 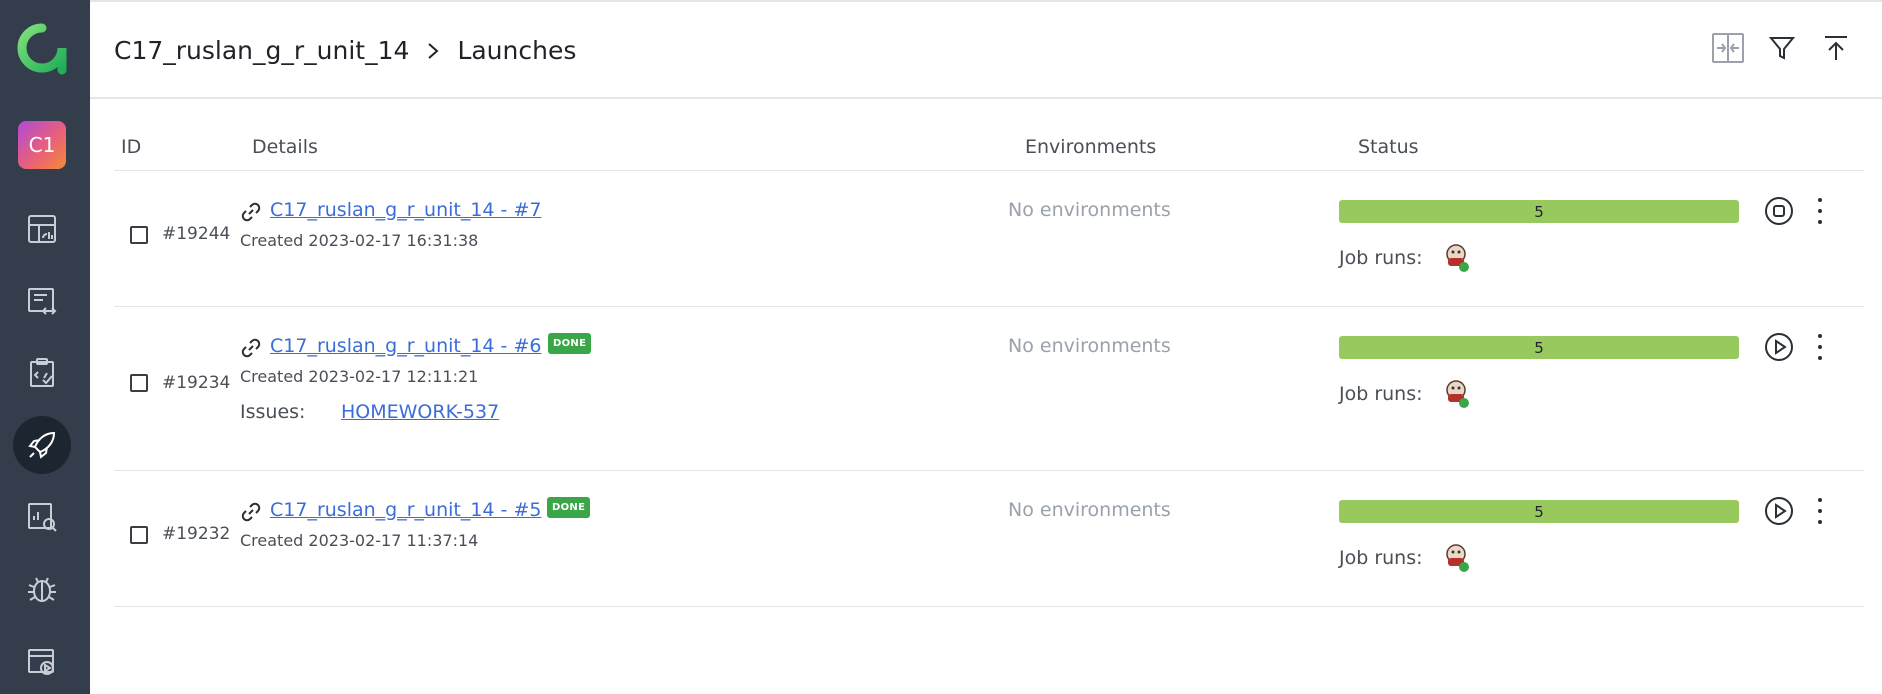 What do you see at coordinates (131, 147) in the screenshot?
I see `column-id: ID` at bounding box center [131, 147].